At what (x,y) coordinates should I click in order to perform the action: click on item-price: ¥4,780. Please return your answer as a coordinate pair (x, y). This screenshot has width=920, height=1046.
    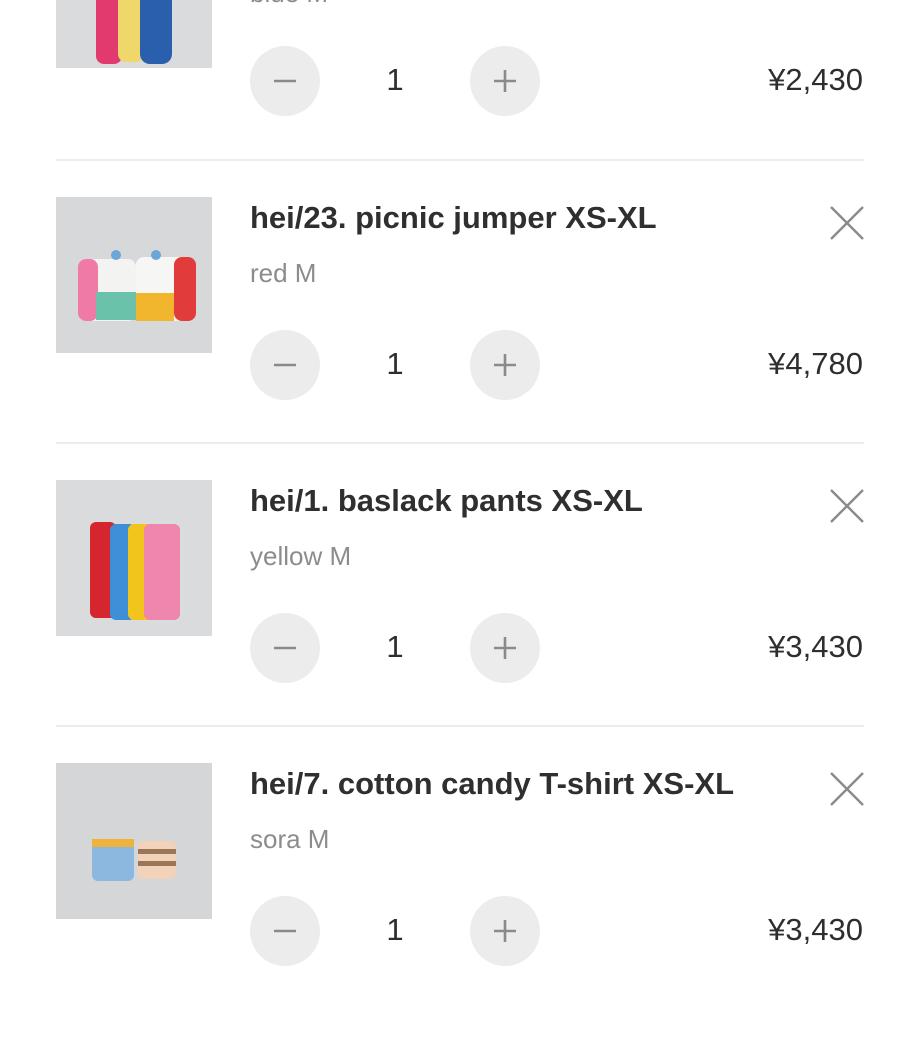
    Looking at the image, I should click on (815, 363).